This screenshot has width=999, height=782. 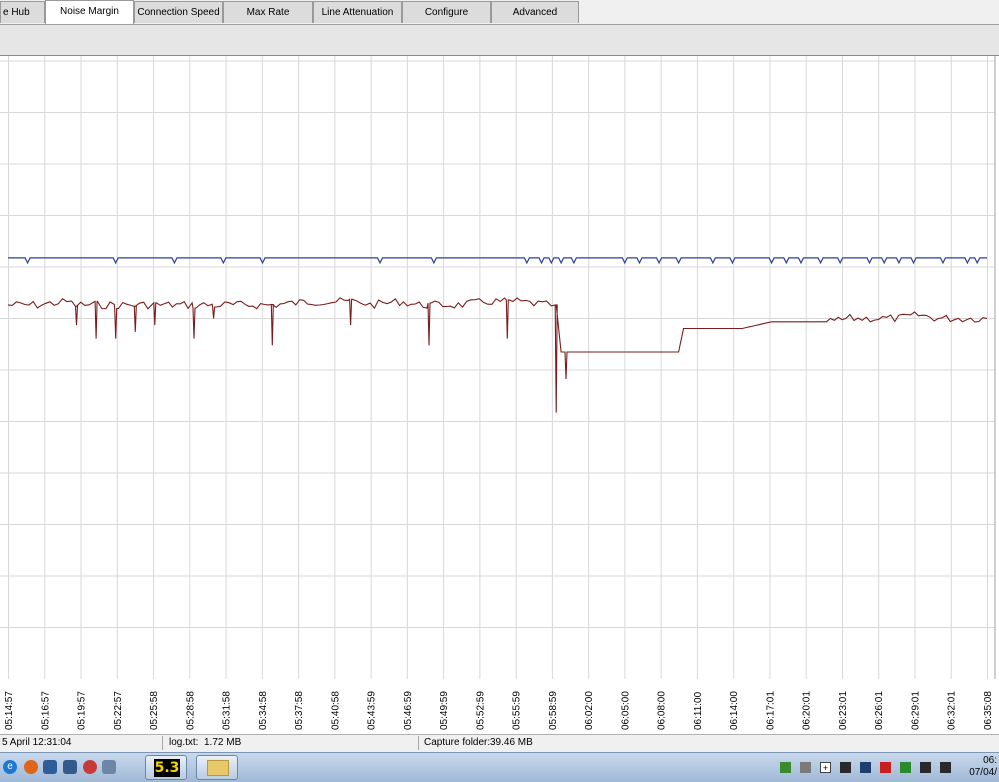 I want to click on status-capture-label: Capture folder:, so click(x=457, y=742).